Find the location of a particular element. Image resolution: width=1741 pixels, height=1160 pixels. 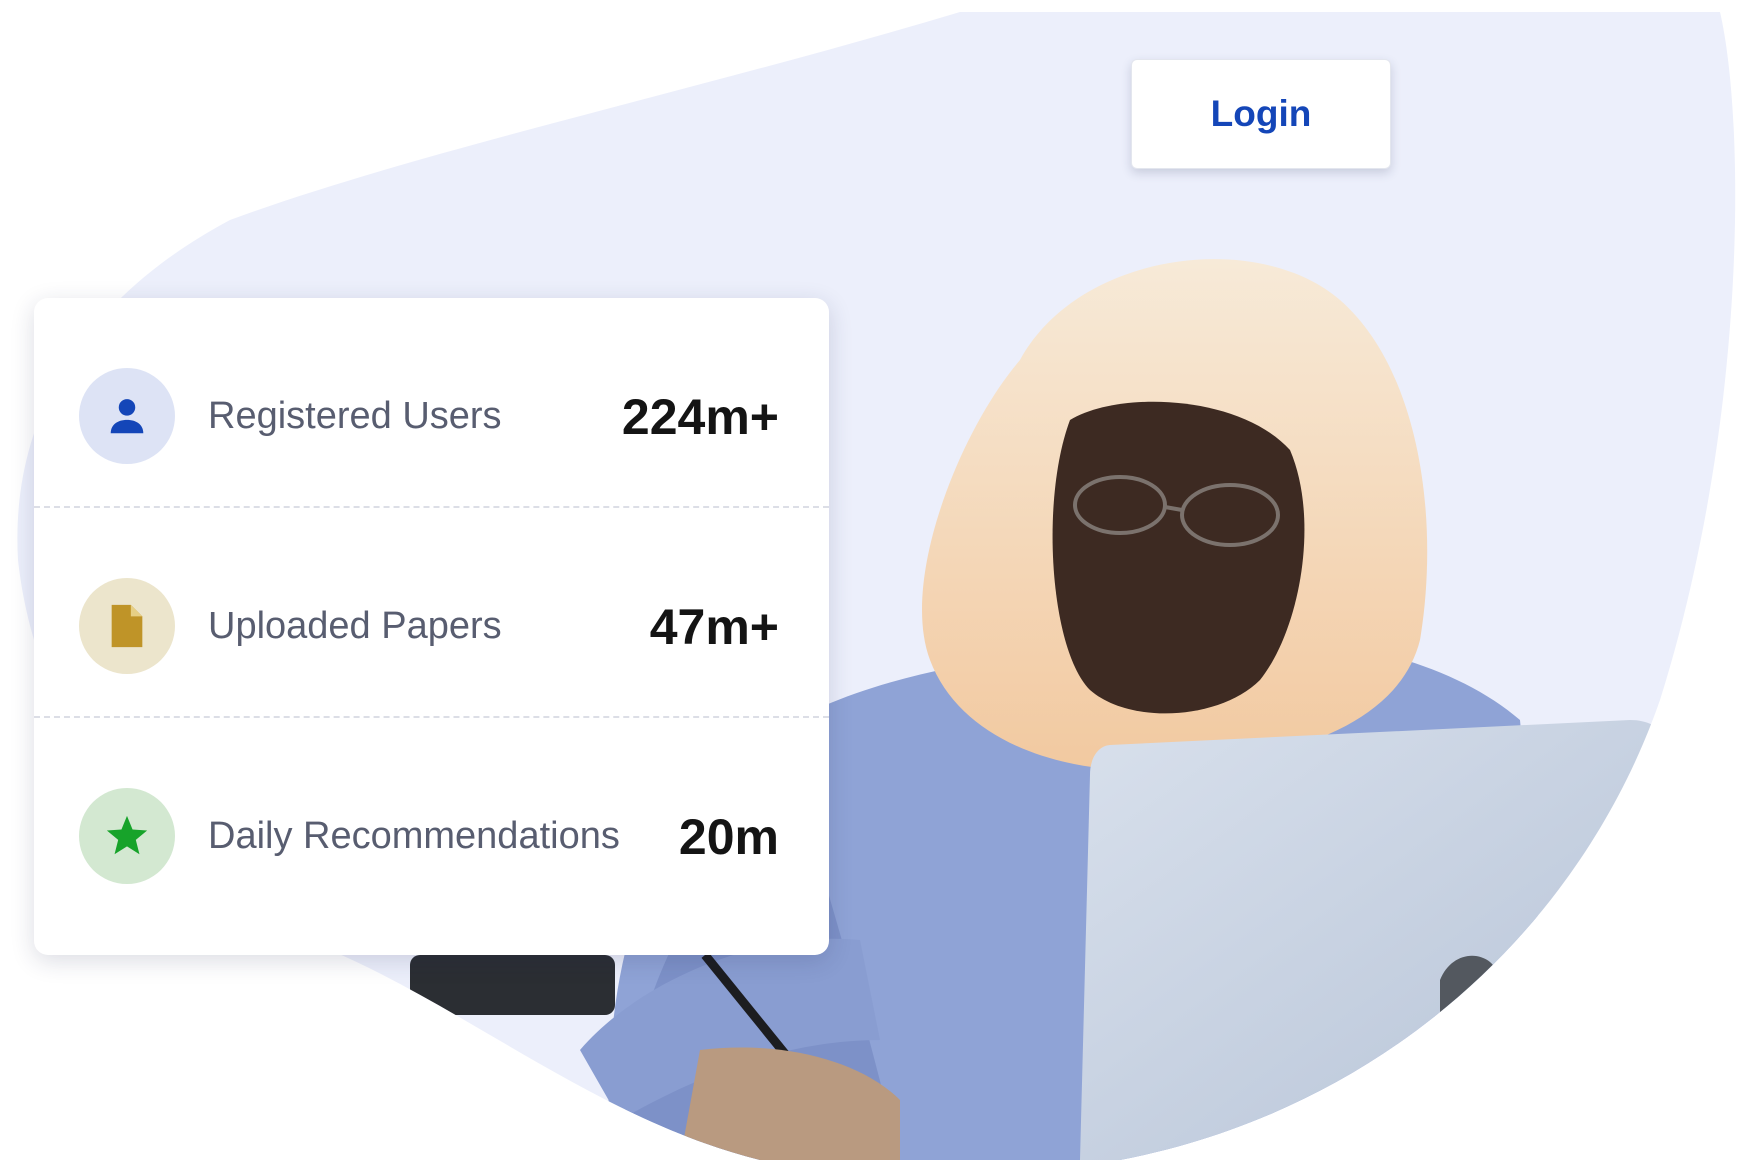

stat-value: 224m+ is located at coordinates (700, 417).